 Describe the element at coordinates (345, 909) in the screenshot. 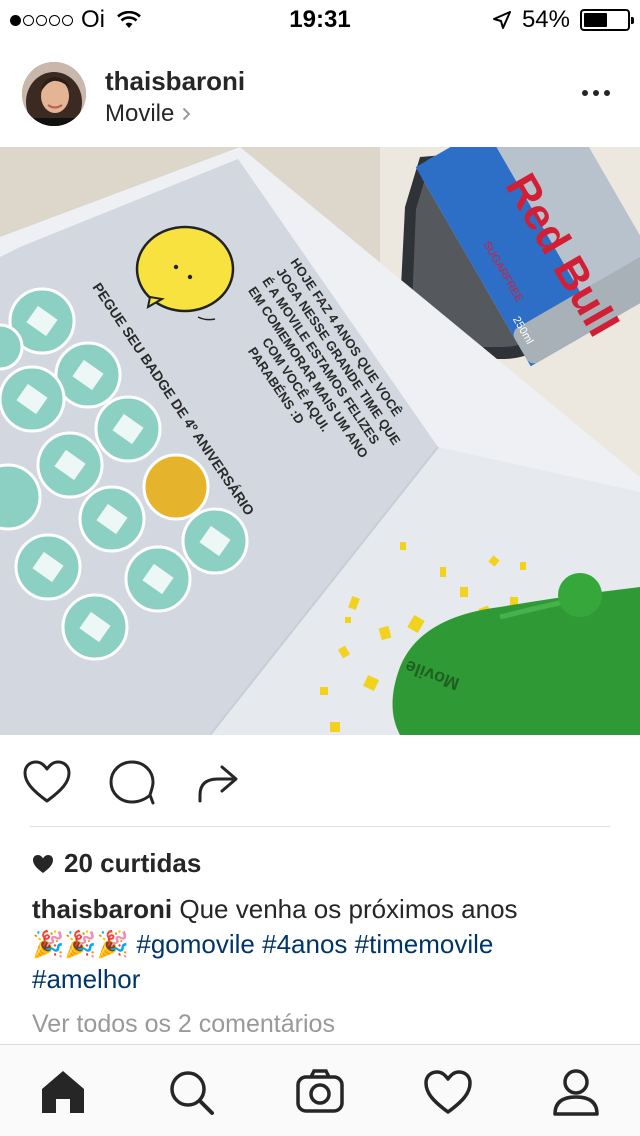

I see `caption-text: Que venha os próximos anos` at that location.